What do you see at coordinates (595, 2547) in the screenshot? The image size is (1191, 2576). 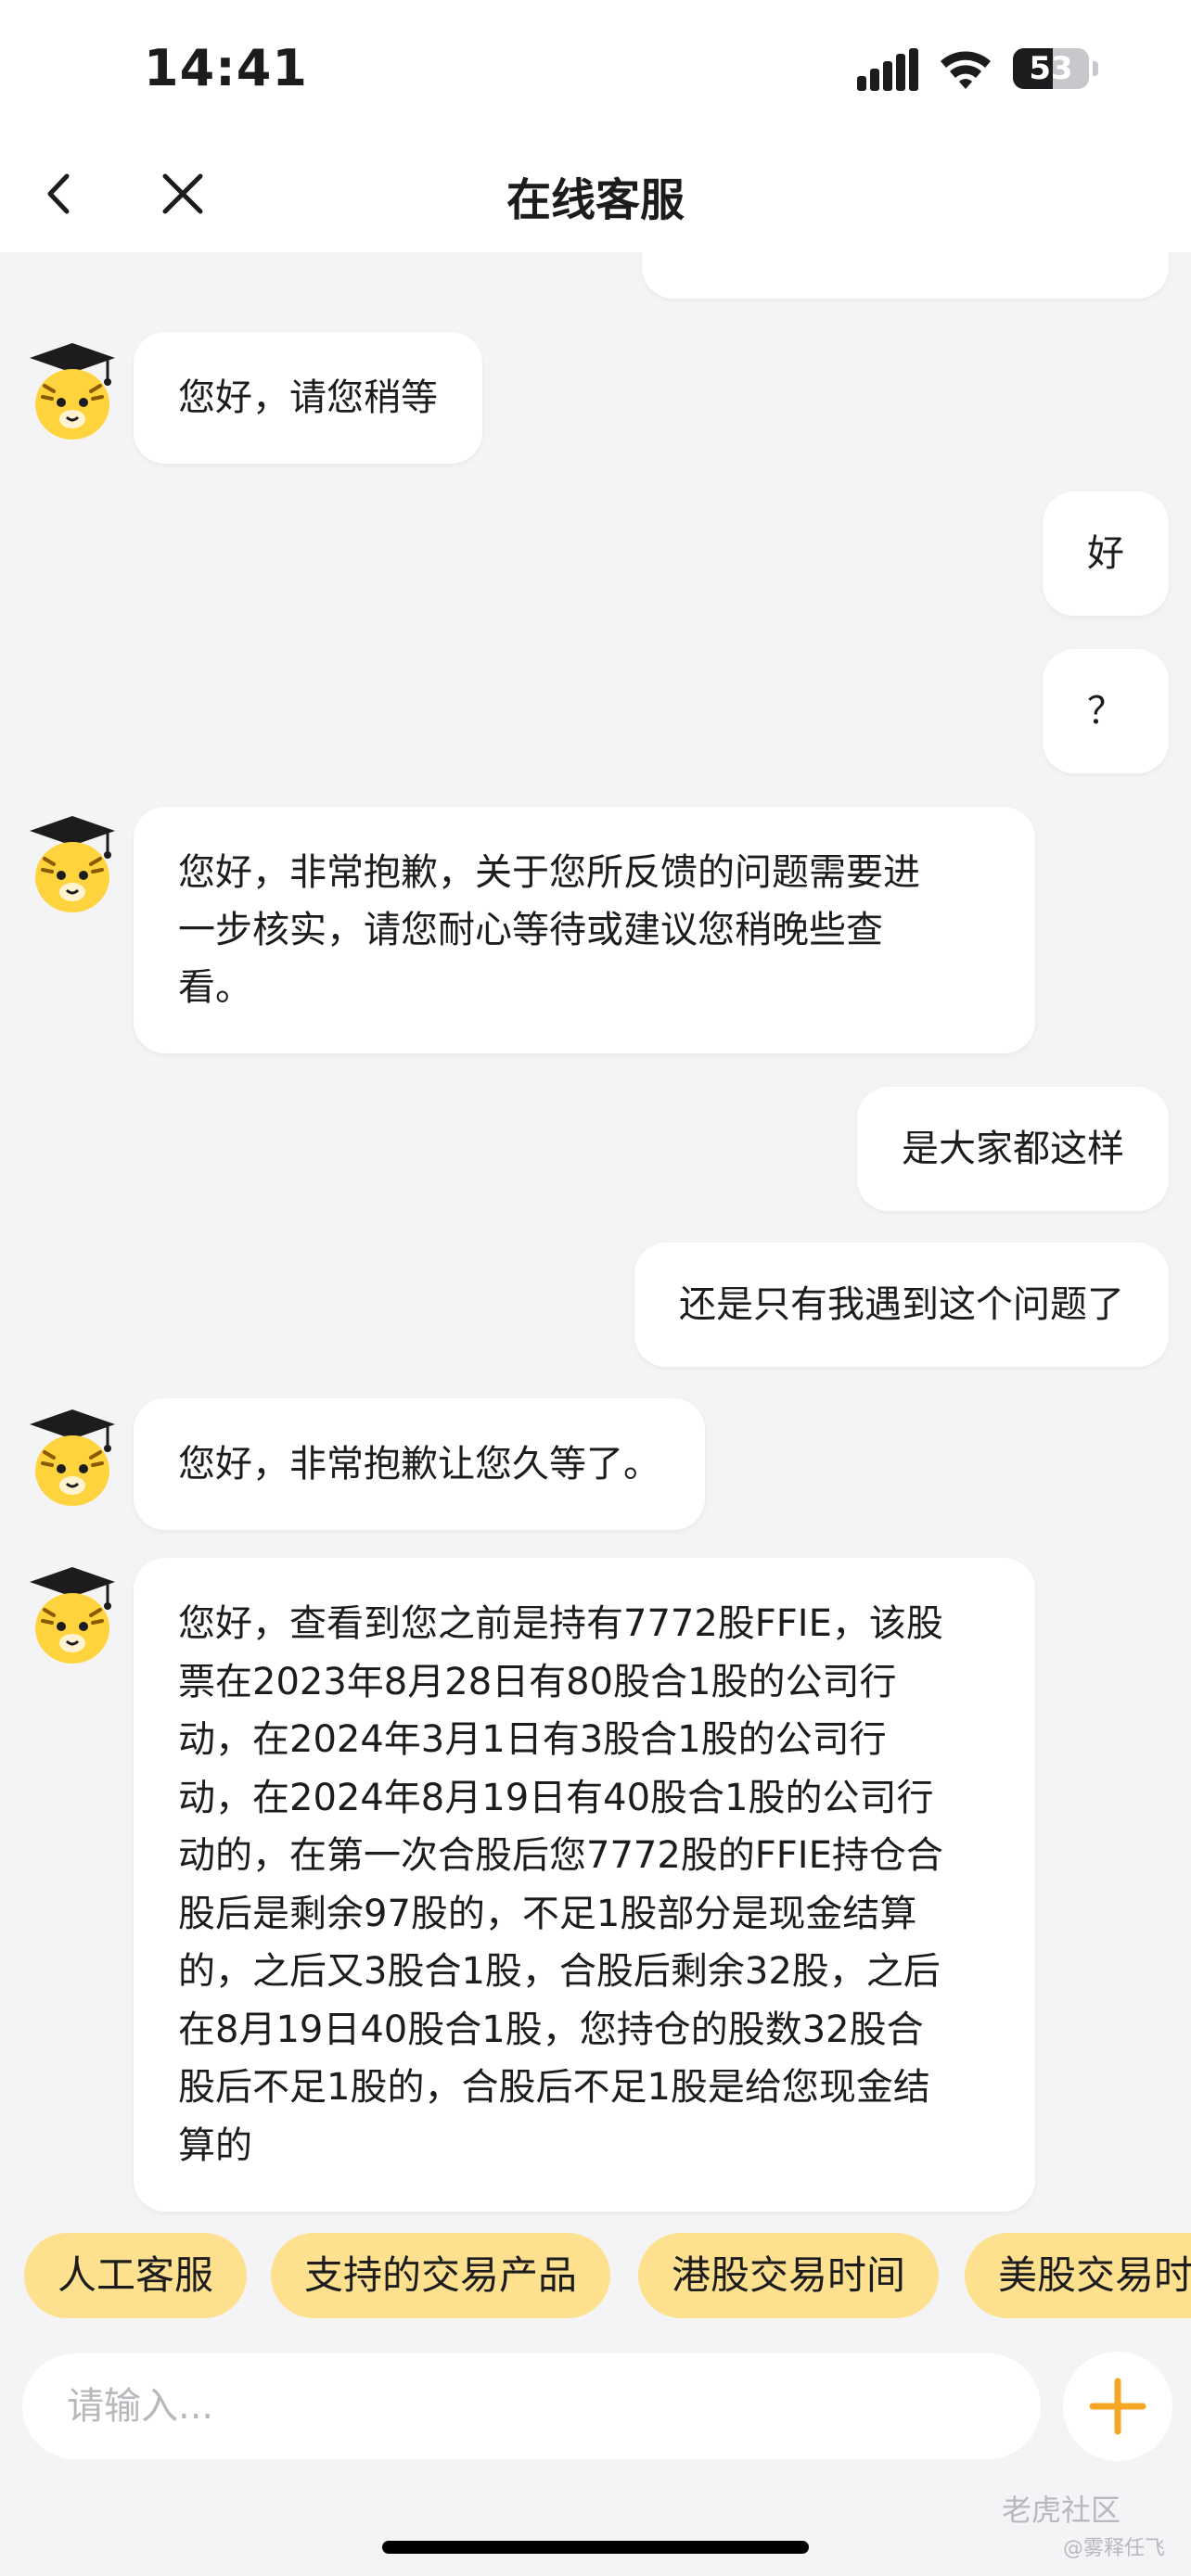 I see `home-indicator` at bounding box center [595, 2547].